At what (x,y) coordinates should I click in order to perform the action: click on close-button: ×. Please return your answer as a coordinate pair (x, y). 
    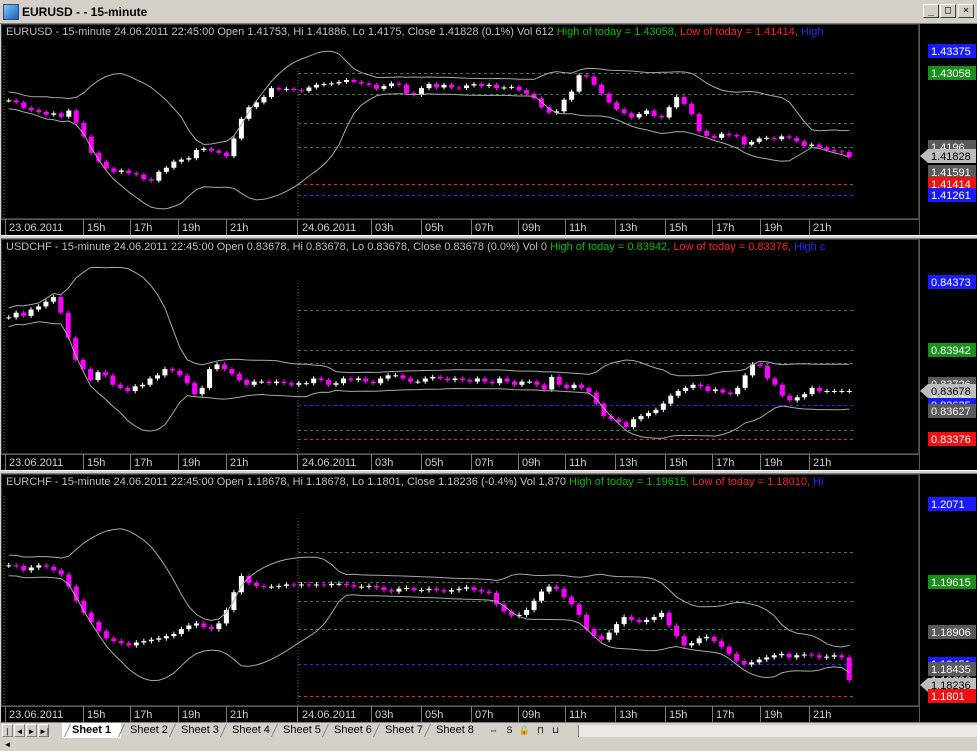
    Looking at the image, I should click on (966, 11).